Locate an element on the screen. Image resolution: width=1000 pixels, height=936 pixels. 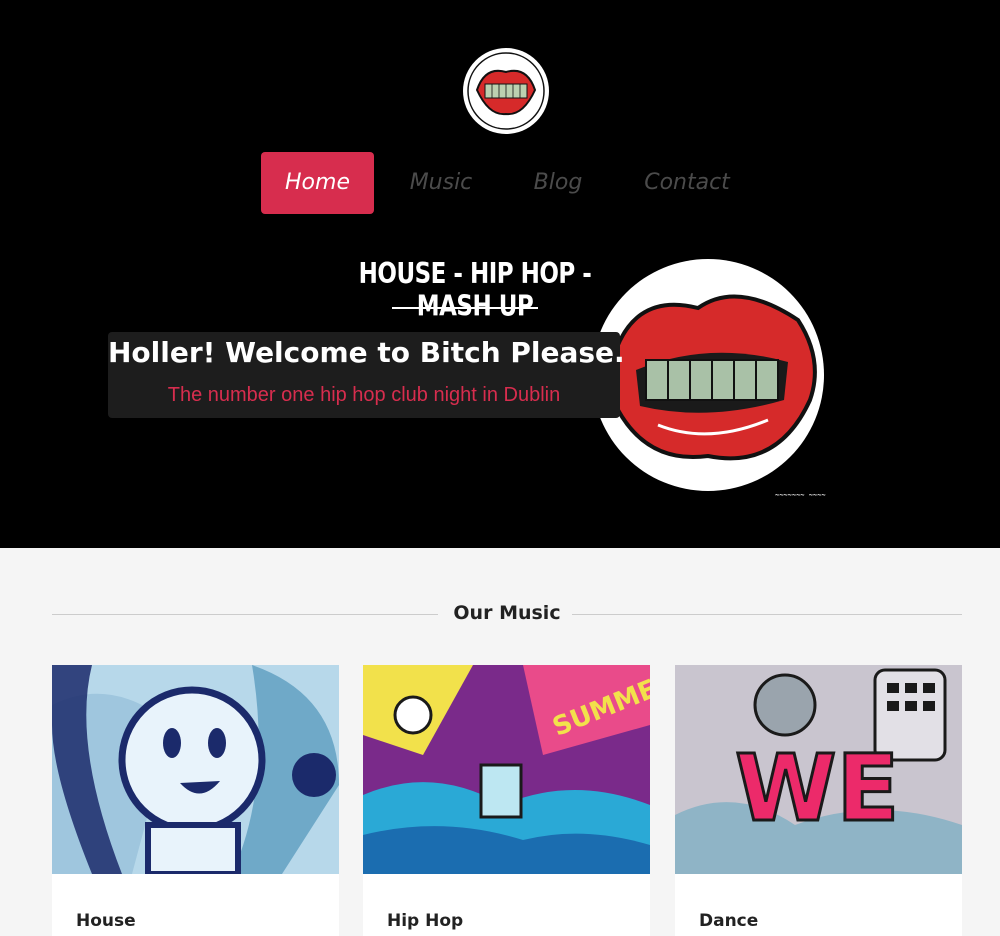
house-artwork-image is located at coordinates (195, 769).